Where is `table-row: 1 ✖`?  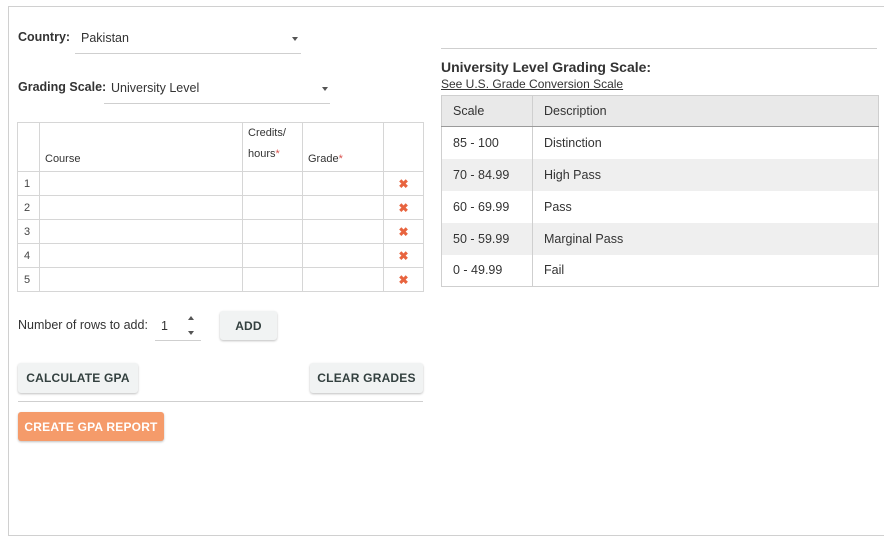 table-row: 1 ✖ is located at coordinates (220, 183).